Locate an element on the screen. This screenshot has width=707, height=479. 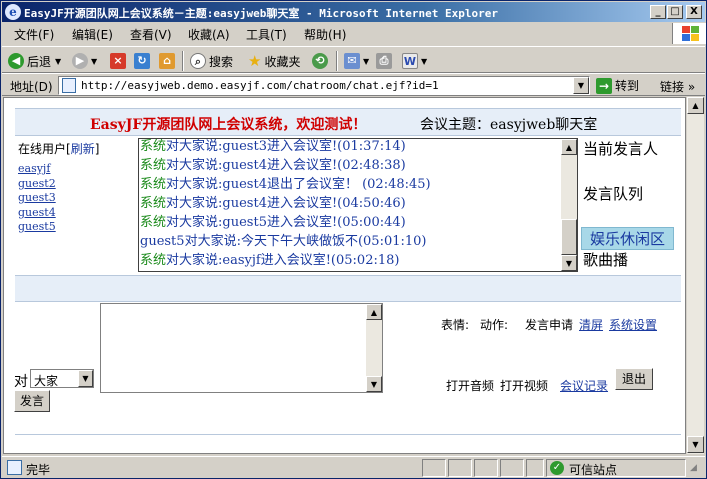
open-video-label: 打开视频 is located at coordinates (524, 385).